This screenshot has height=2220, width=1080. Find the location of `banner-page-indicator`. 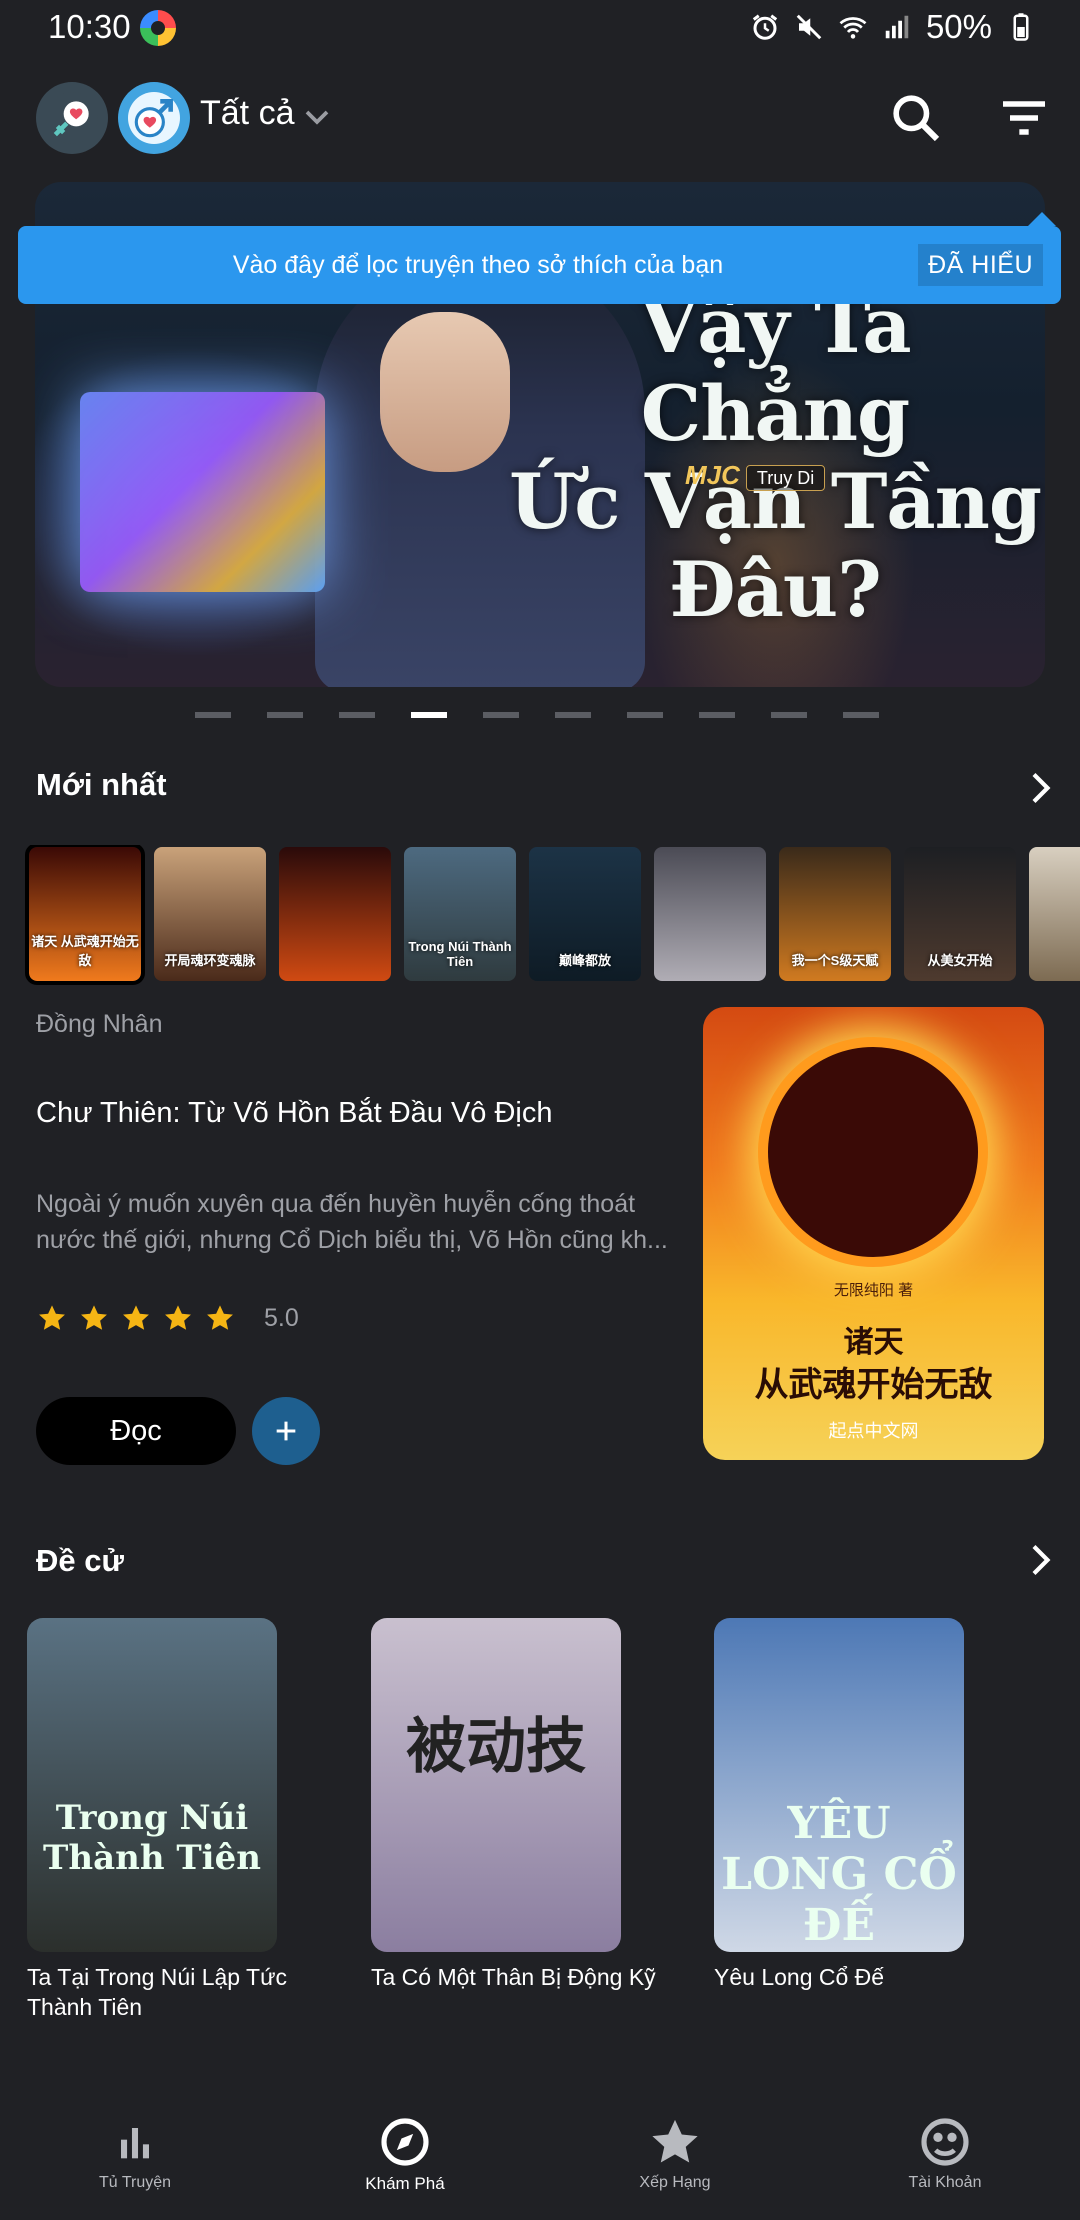

banner-page-indicator is located at coordinates (537, 715).